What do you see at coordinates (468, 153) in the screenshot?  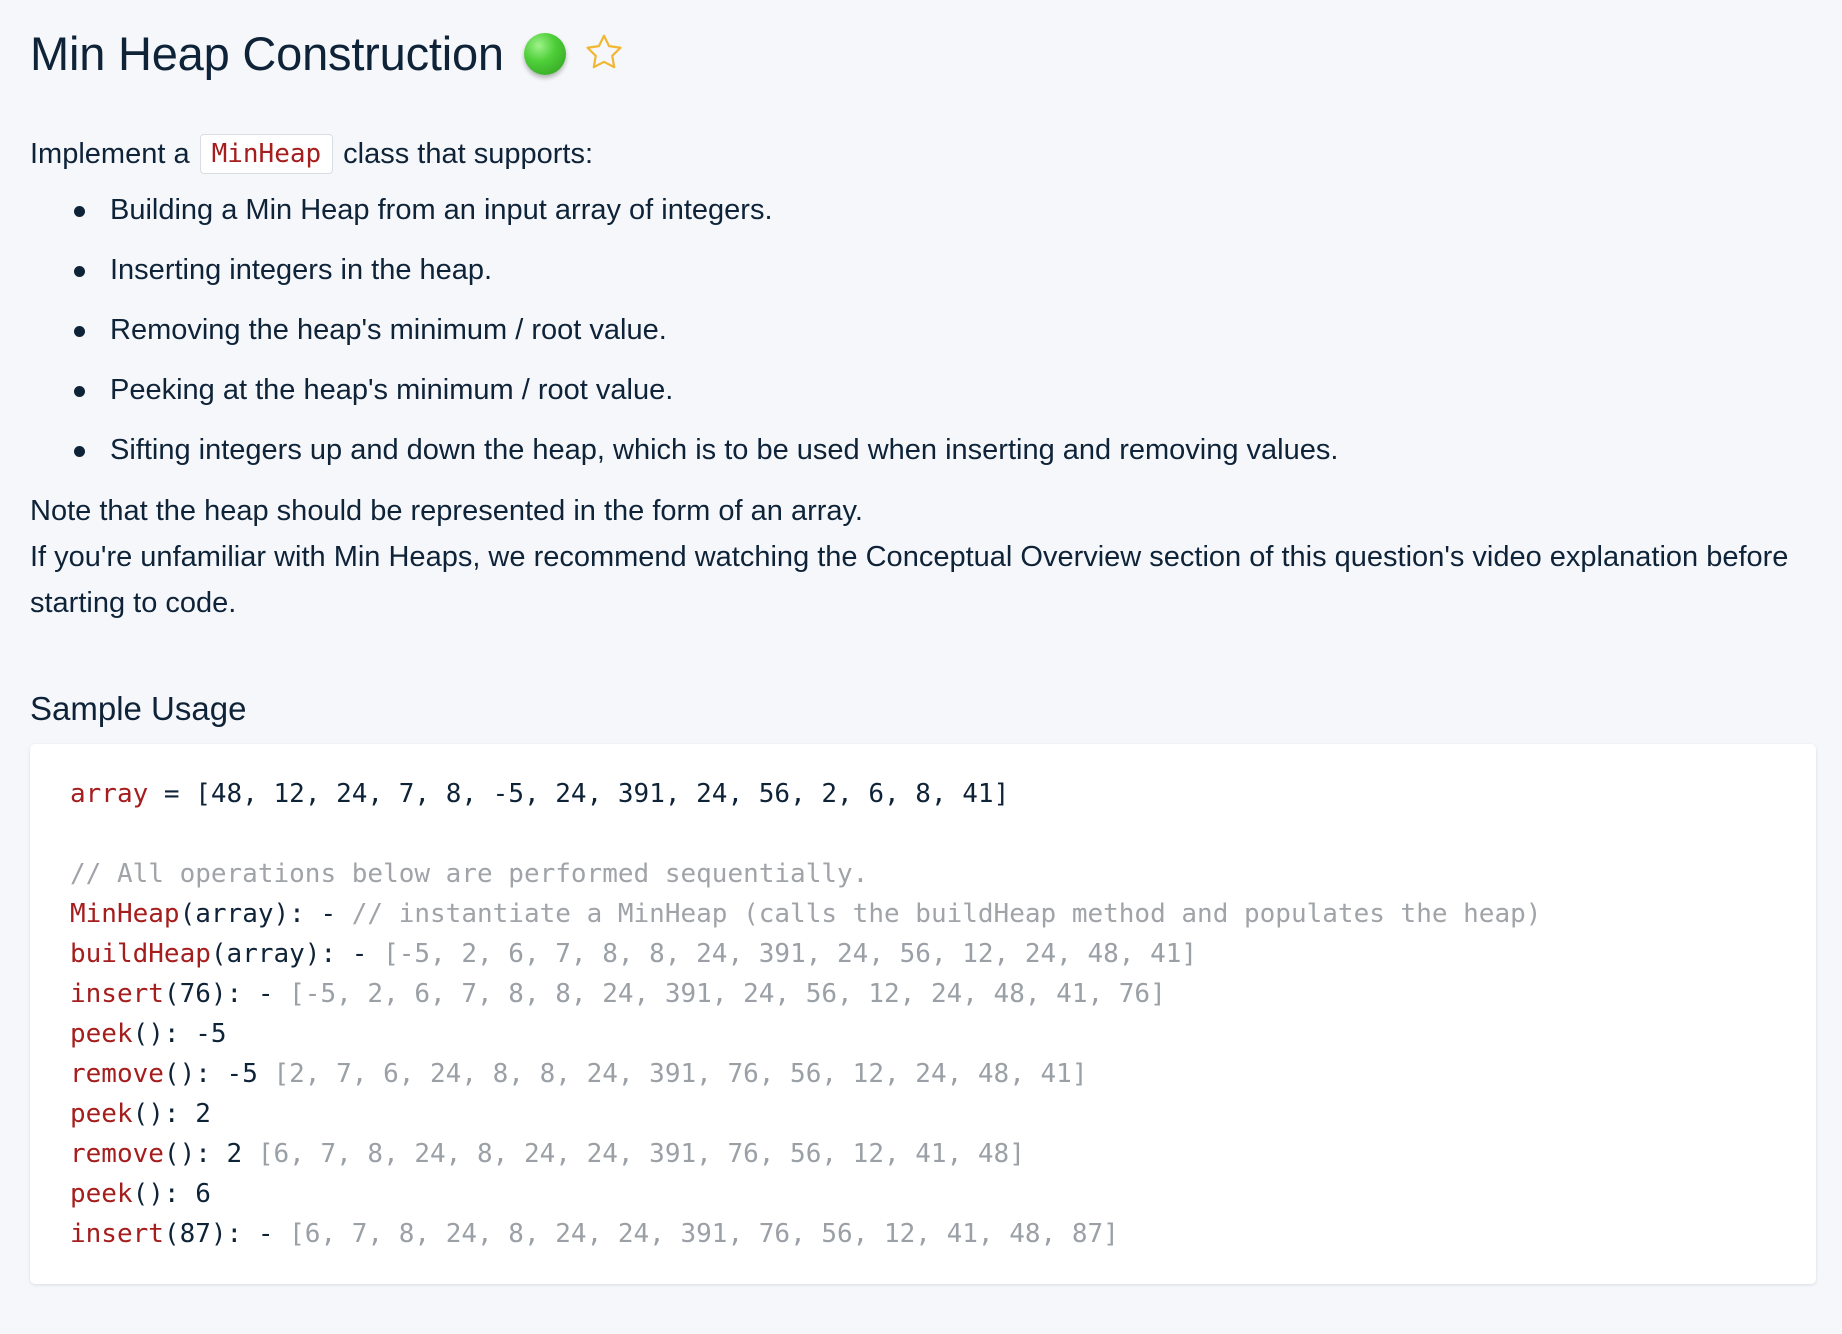 I see `intro-text-after: class that supports:` at bounding box center [468, 153].